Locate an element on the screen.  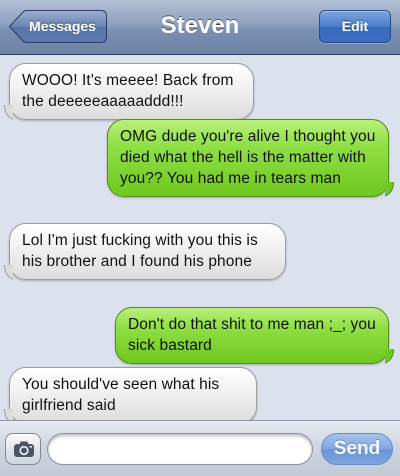
camera-icon is located at coordinates (24, 449).